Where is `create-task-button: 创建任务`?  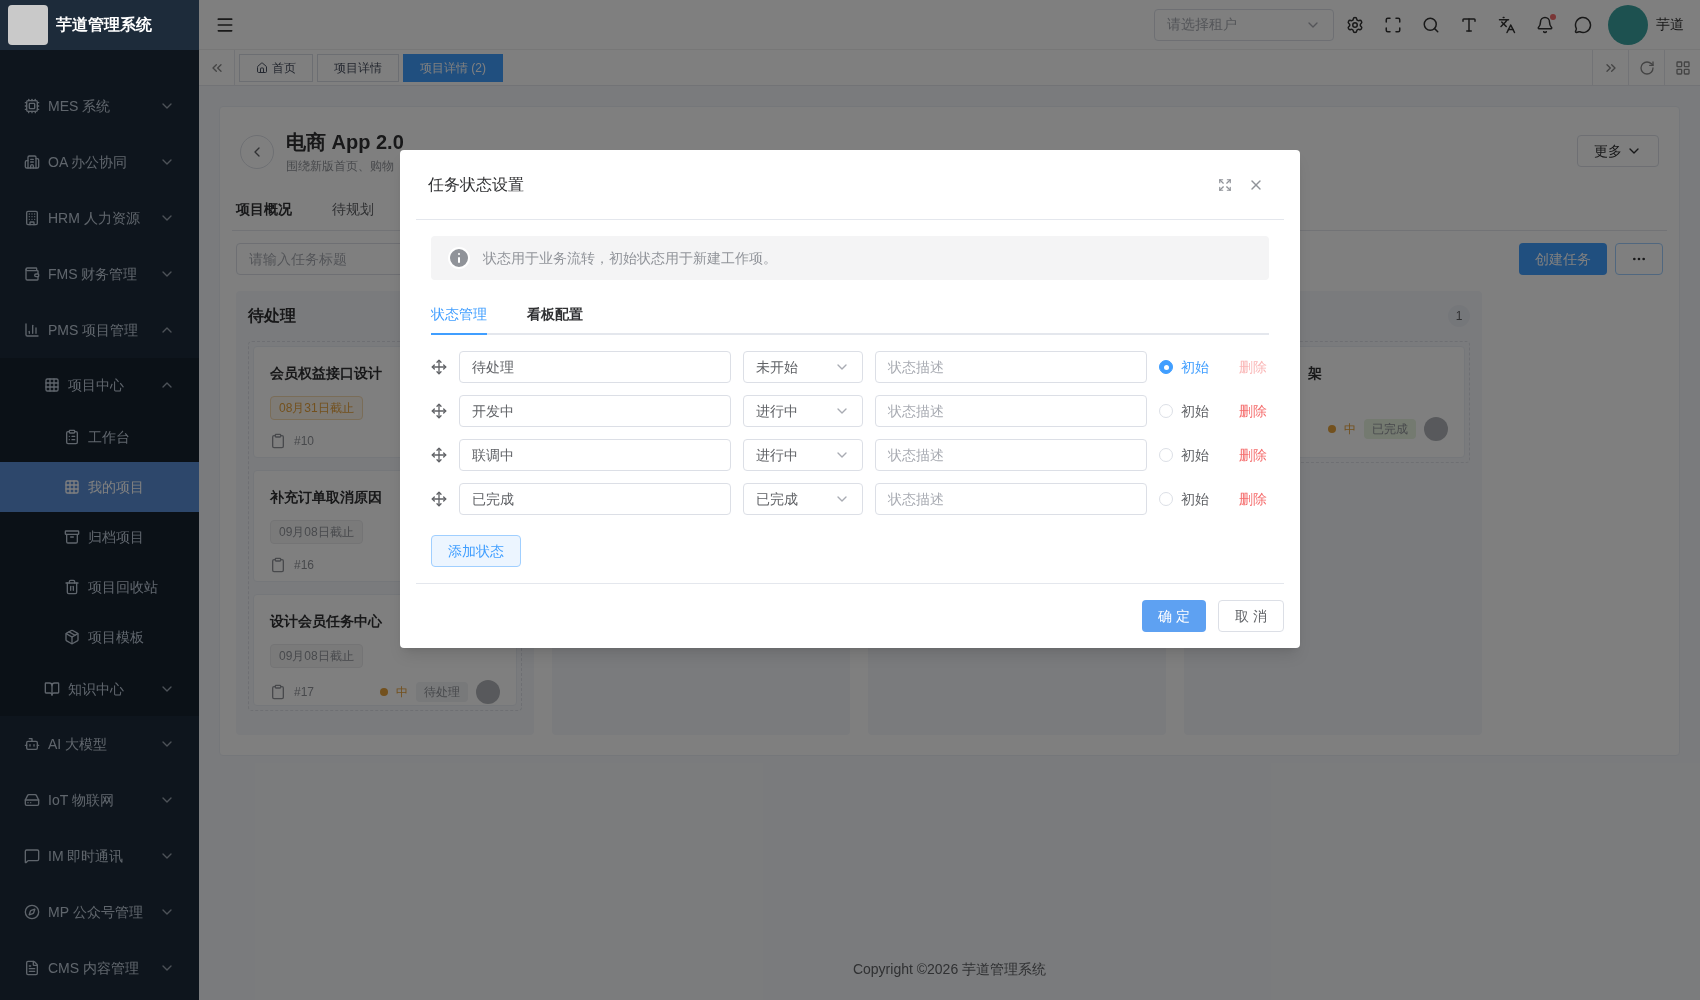 create-task-button: 创建任务 is located at coordinates (1563, 259).